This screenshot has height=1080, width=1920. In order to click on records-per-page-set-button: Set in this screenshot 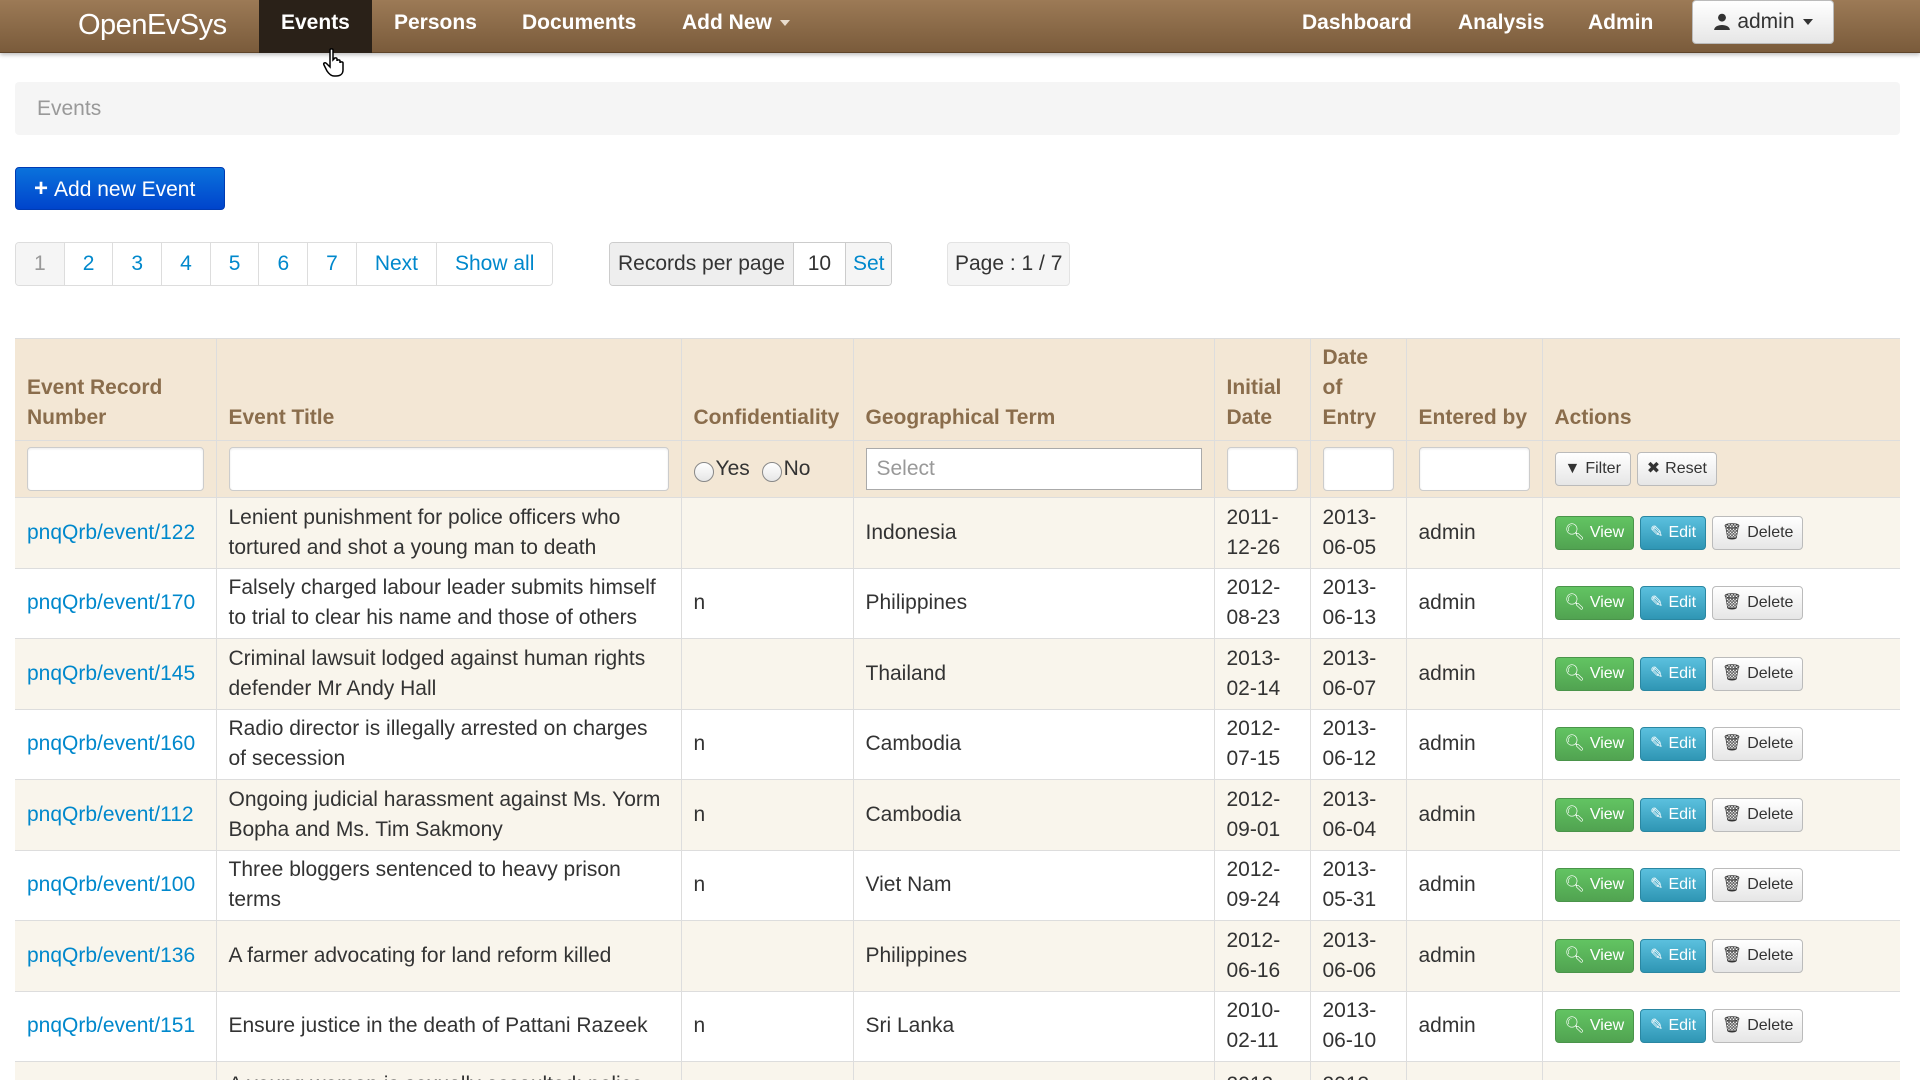, I will do `click(868, 264)`.